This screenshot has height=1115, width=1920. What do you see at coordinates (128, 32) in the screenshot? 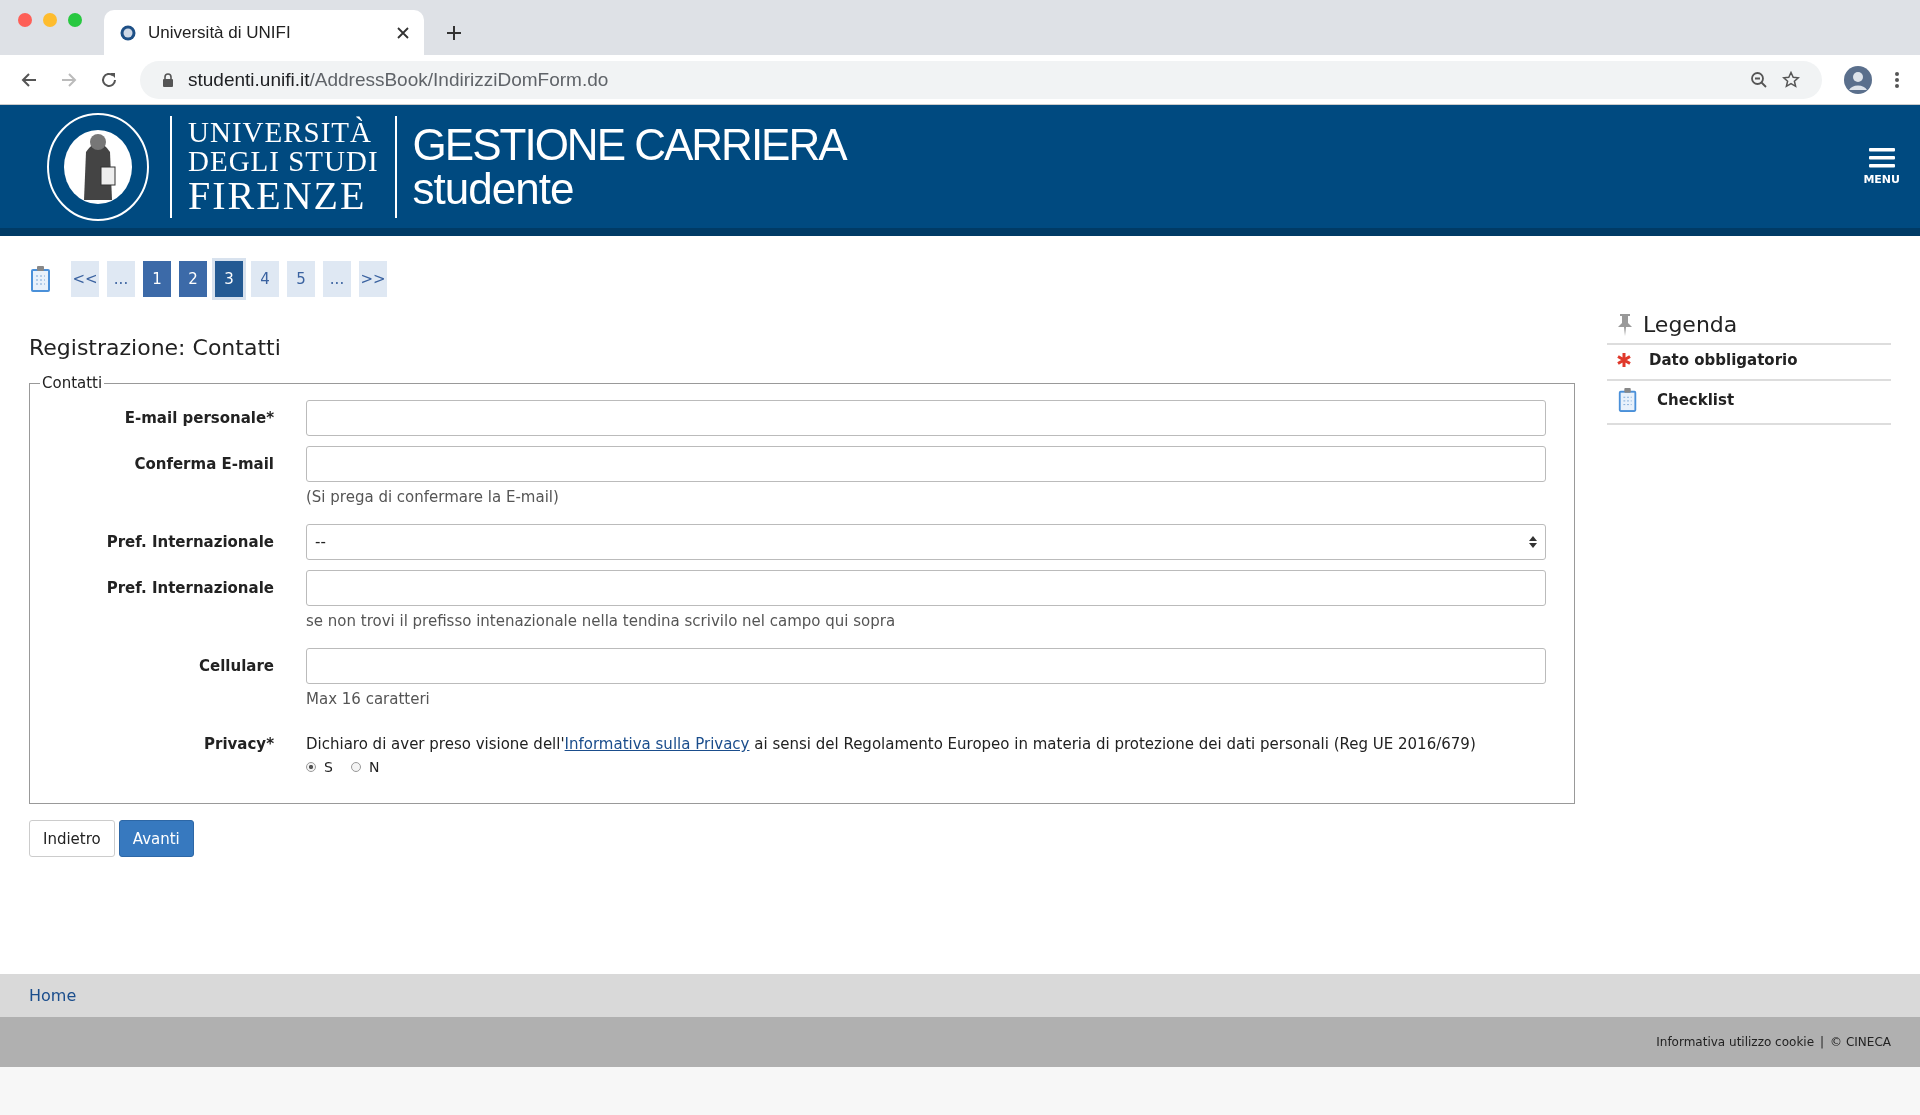
I see `seal-icon` at bounding box center [128, 32].